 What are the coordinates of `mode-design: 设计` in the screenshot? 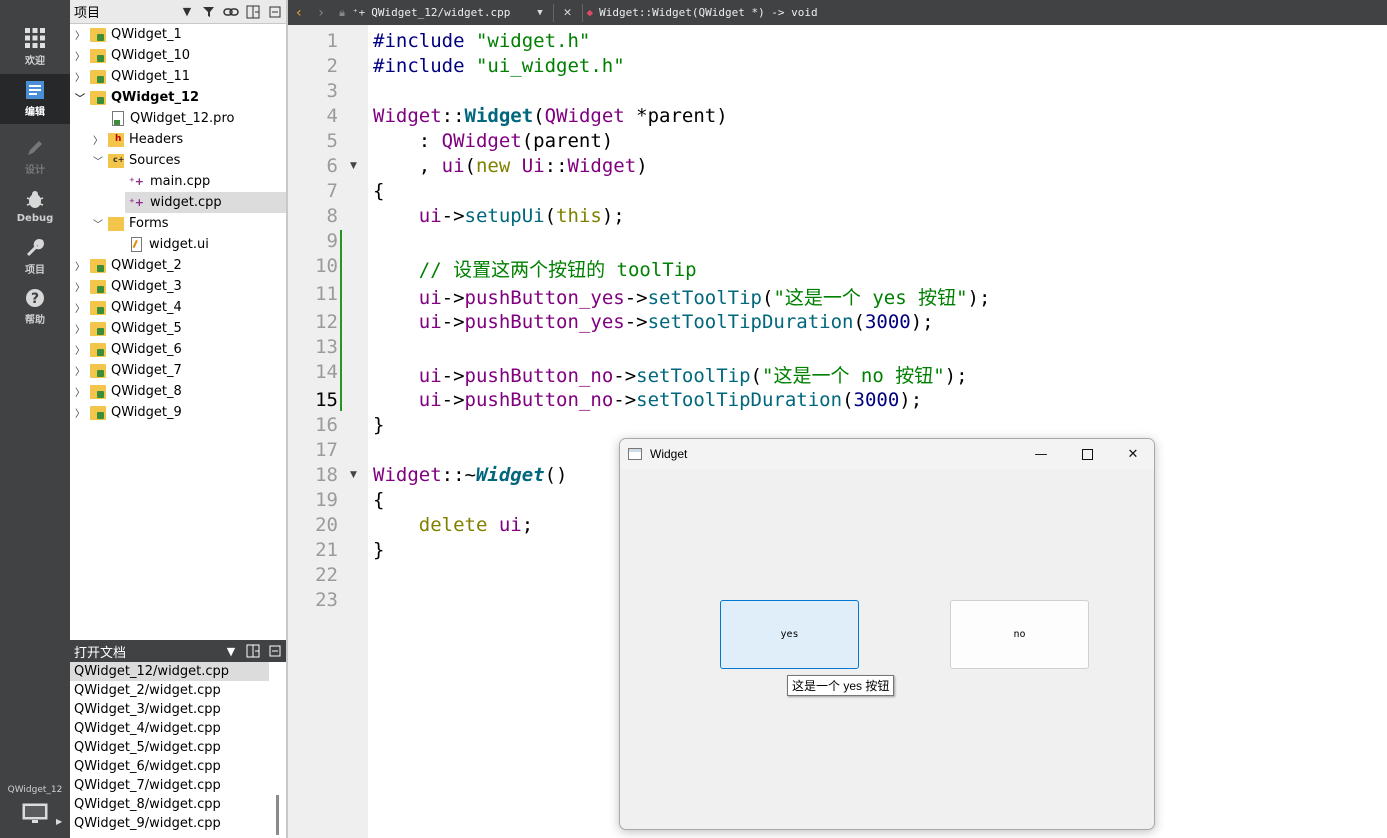 It's located at (35, 157).